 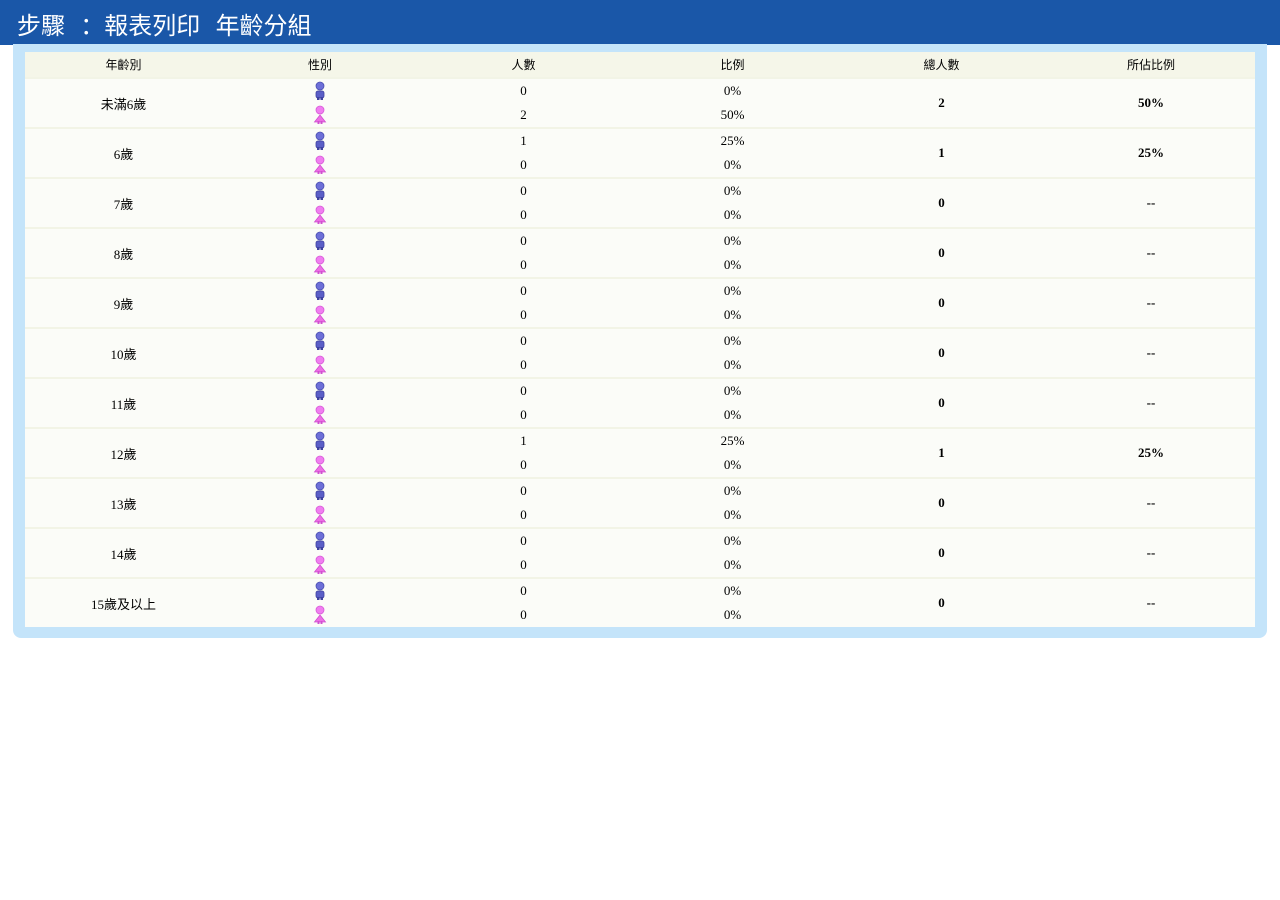 What do you see at coordinates (640, 602) in the screenshot?
I see `table-row: 15歲及以上 0 0% 0 --` at bounding box center [640, 602].